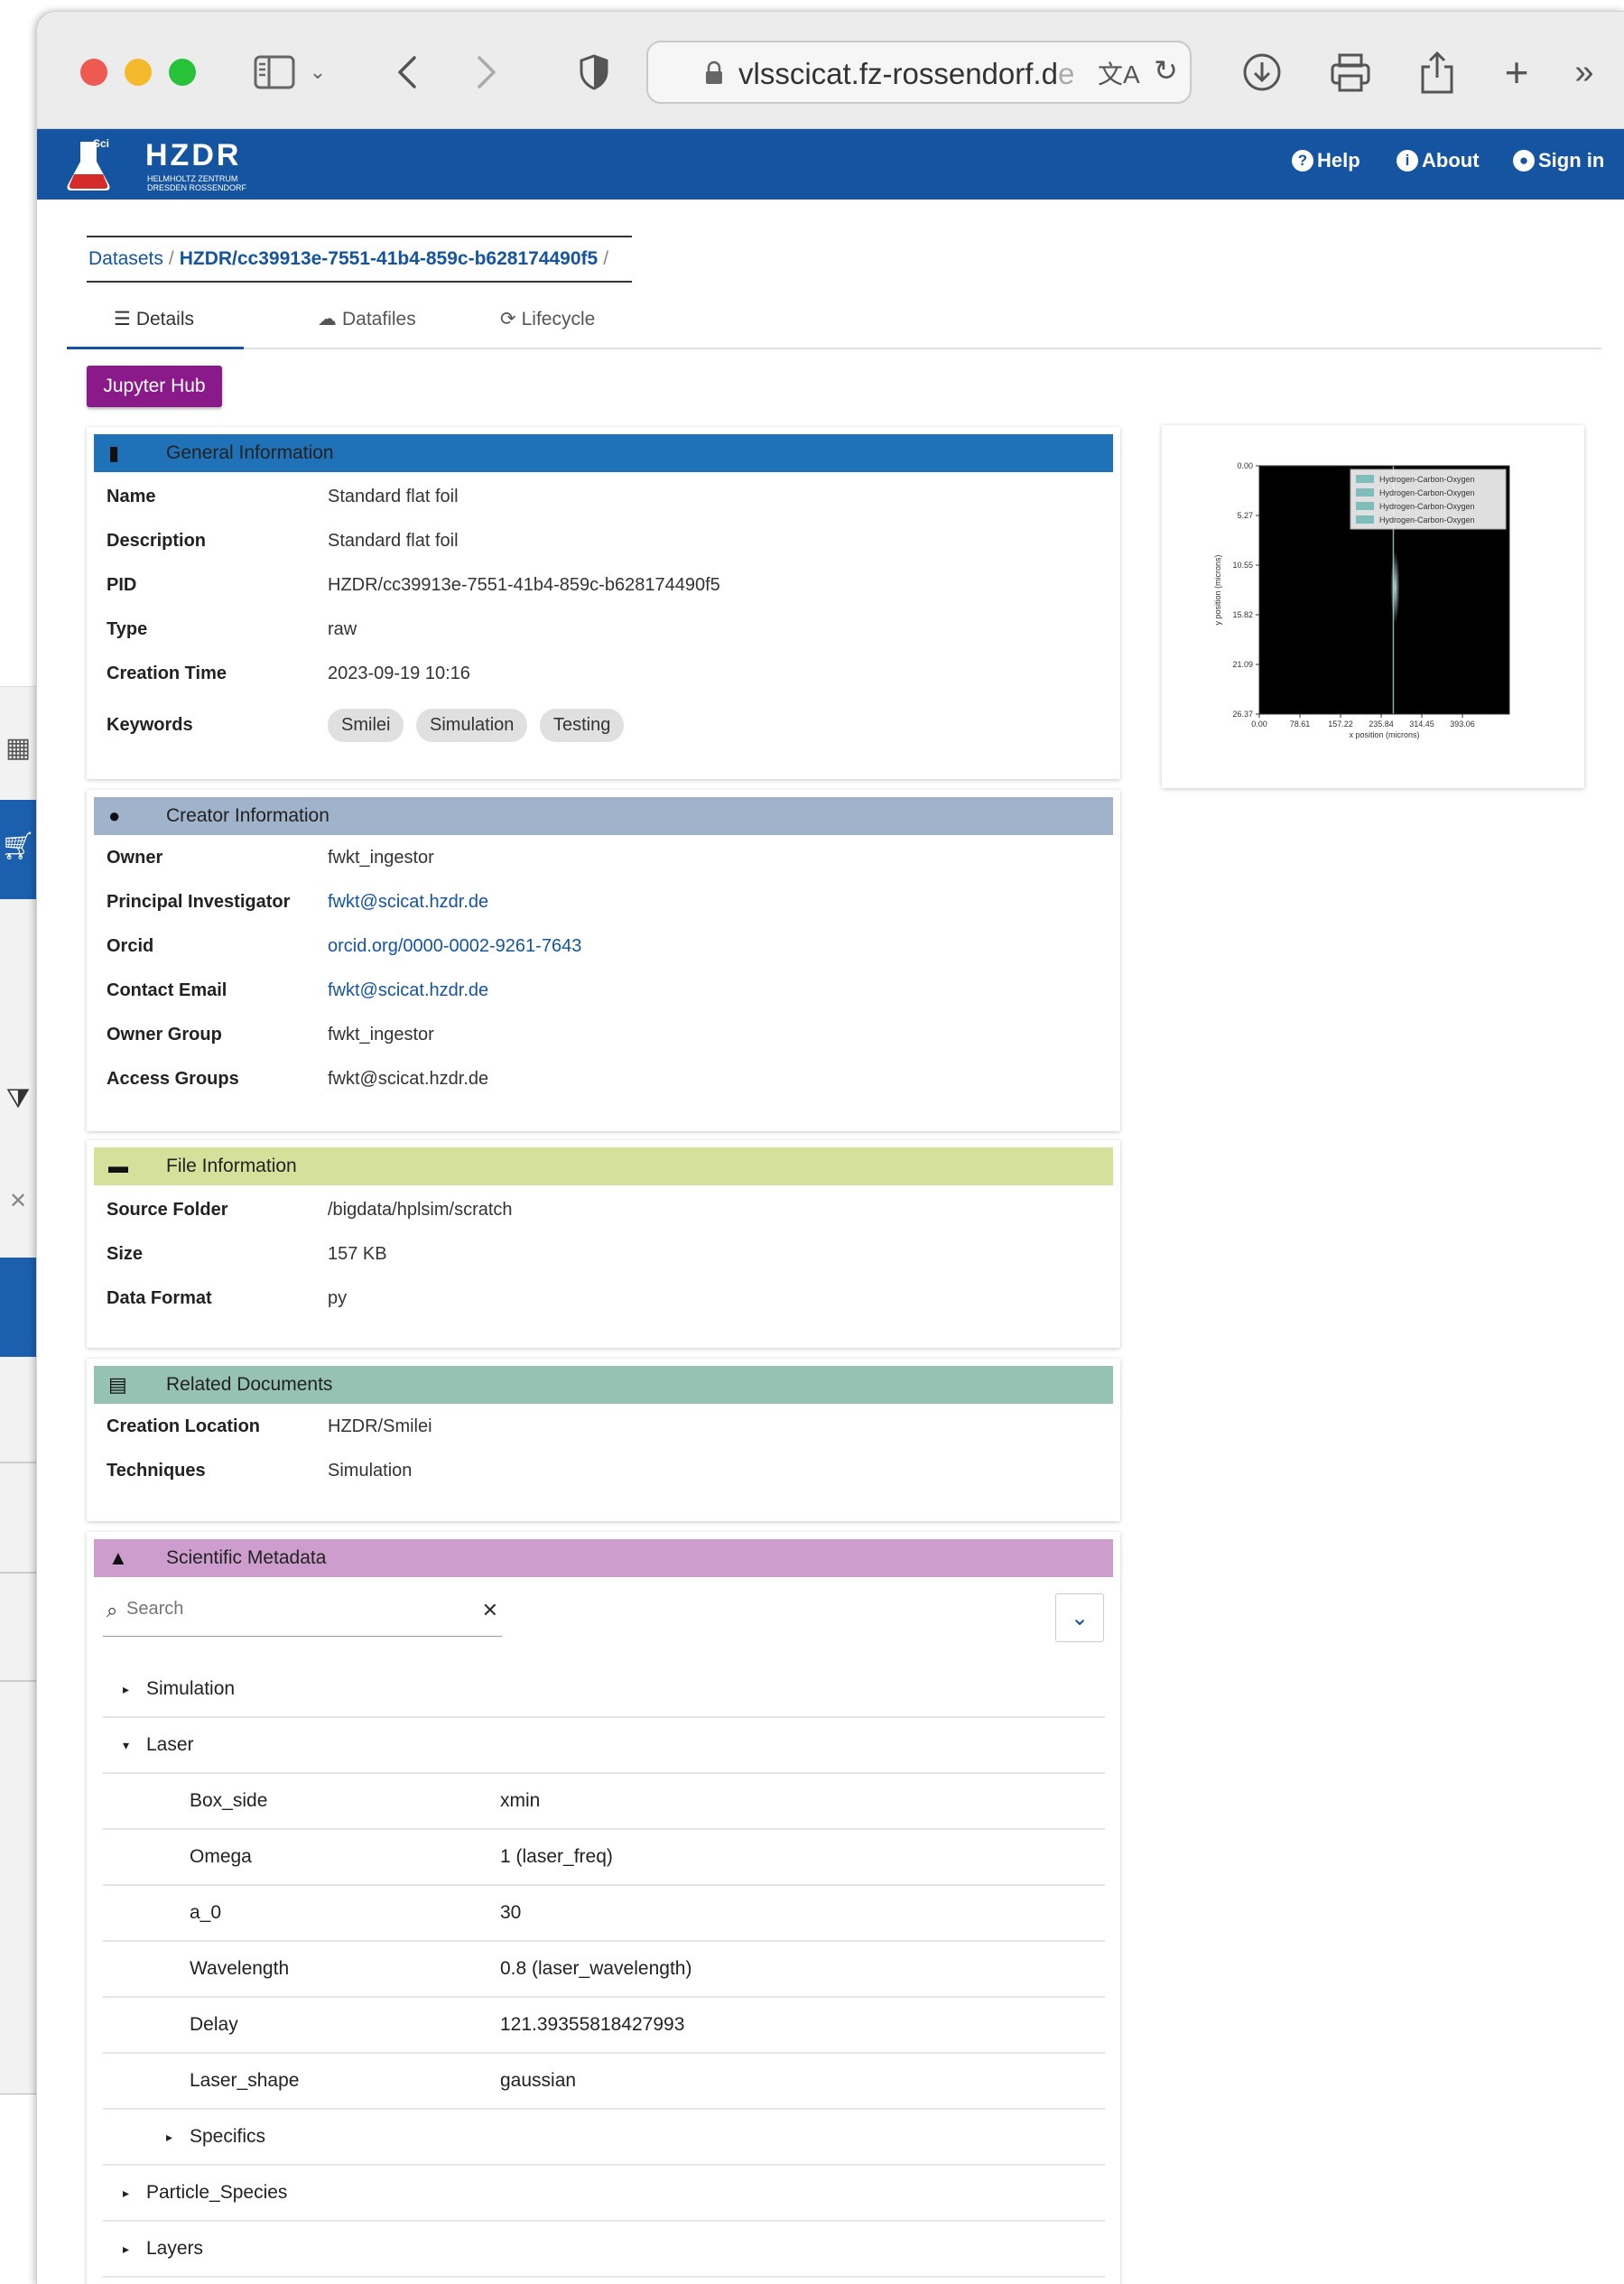 This screenshot has width=1624, height=2284. I want to click on info-row-techniques: Techniques Simulation, so click(260, 1471).